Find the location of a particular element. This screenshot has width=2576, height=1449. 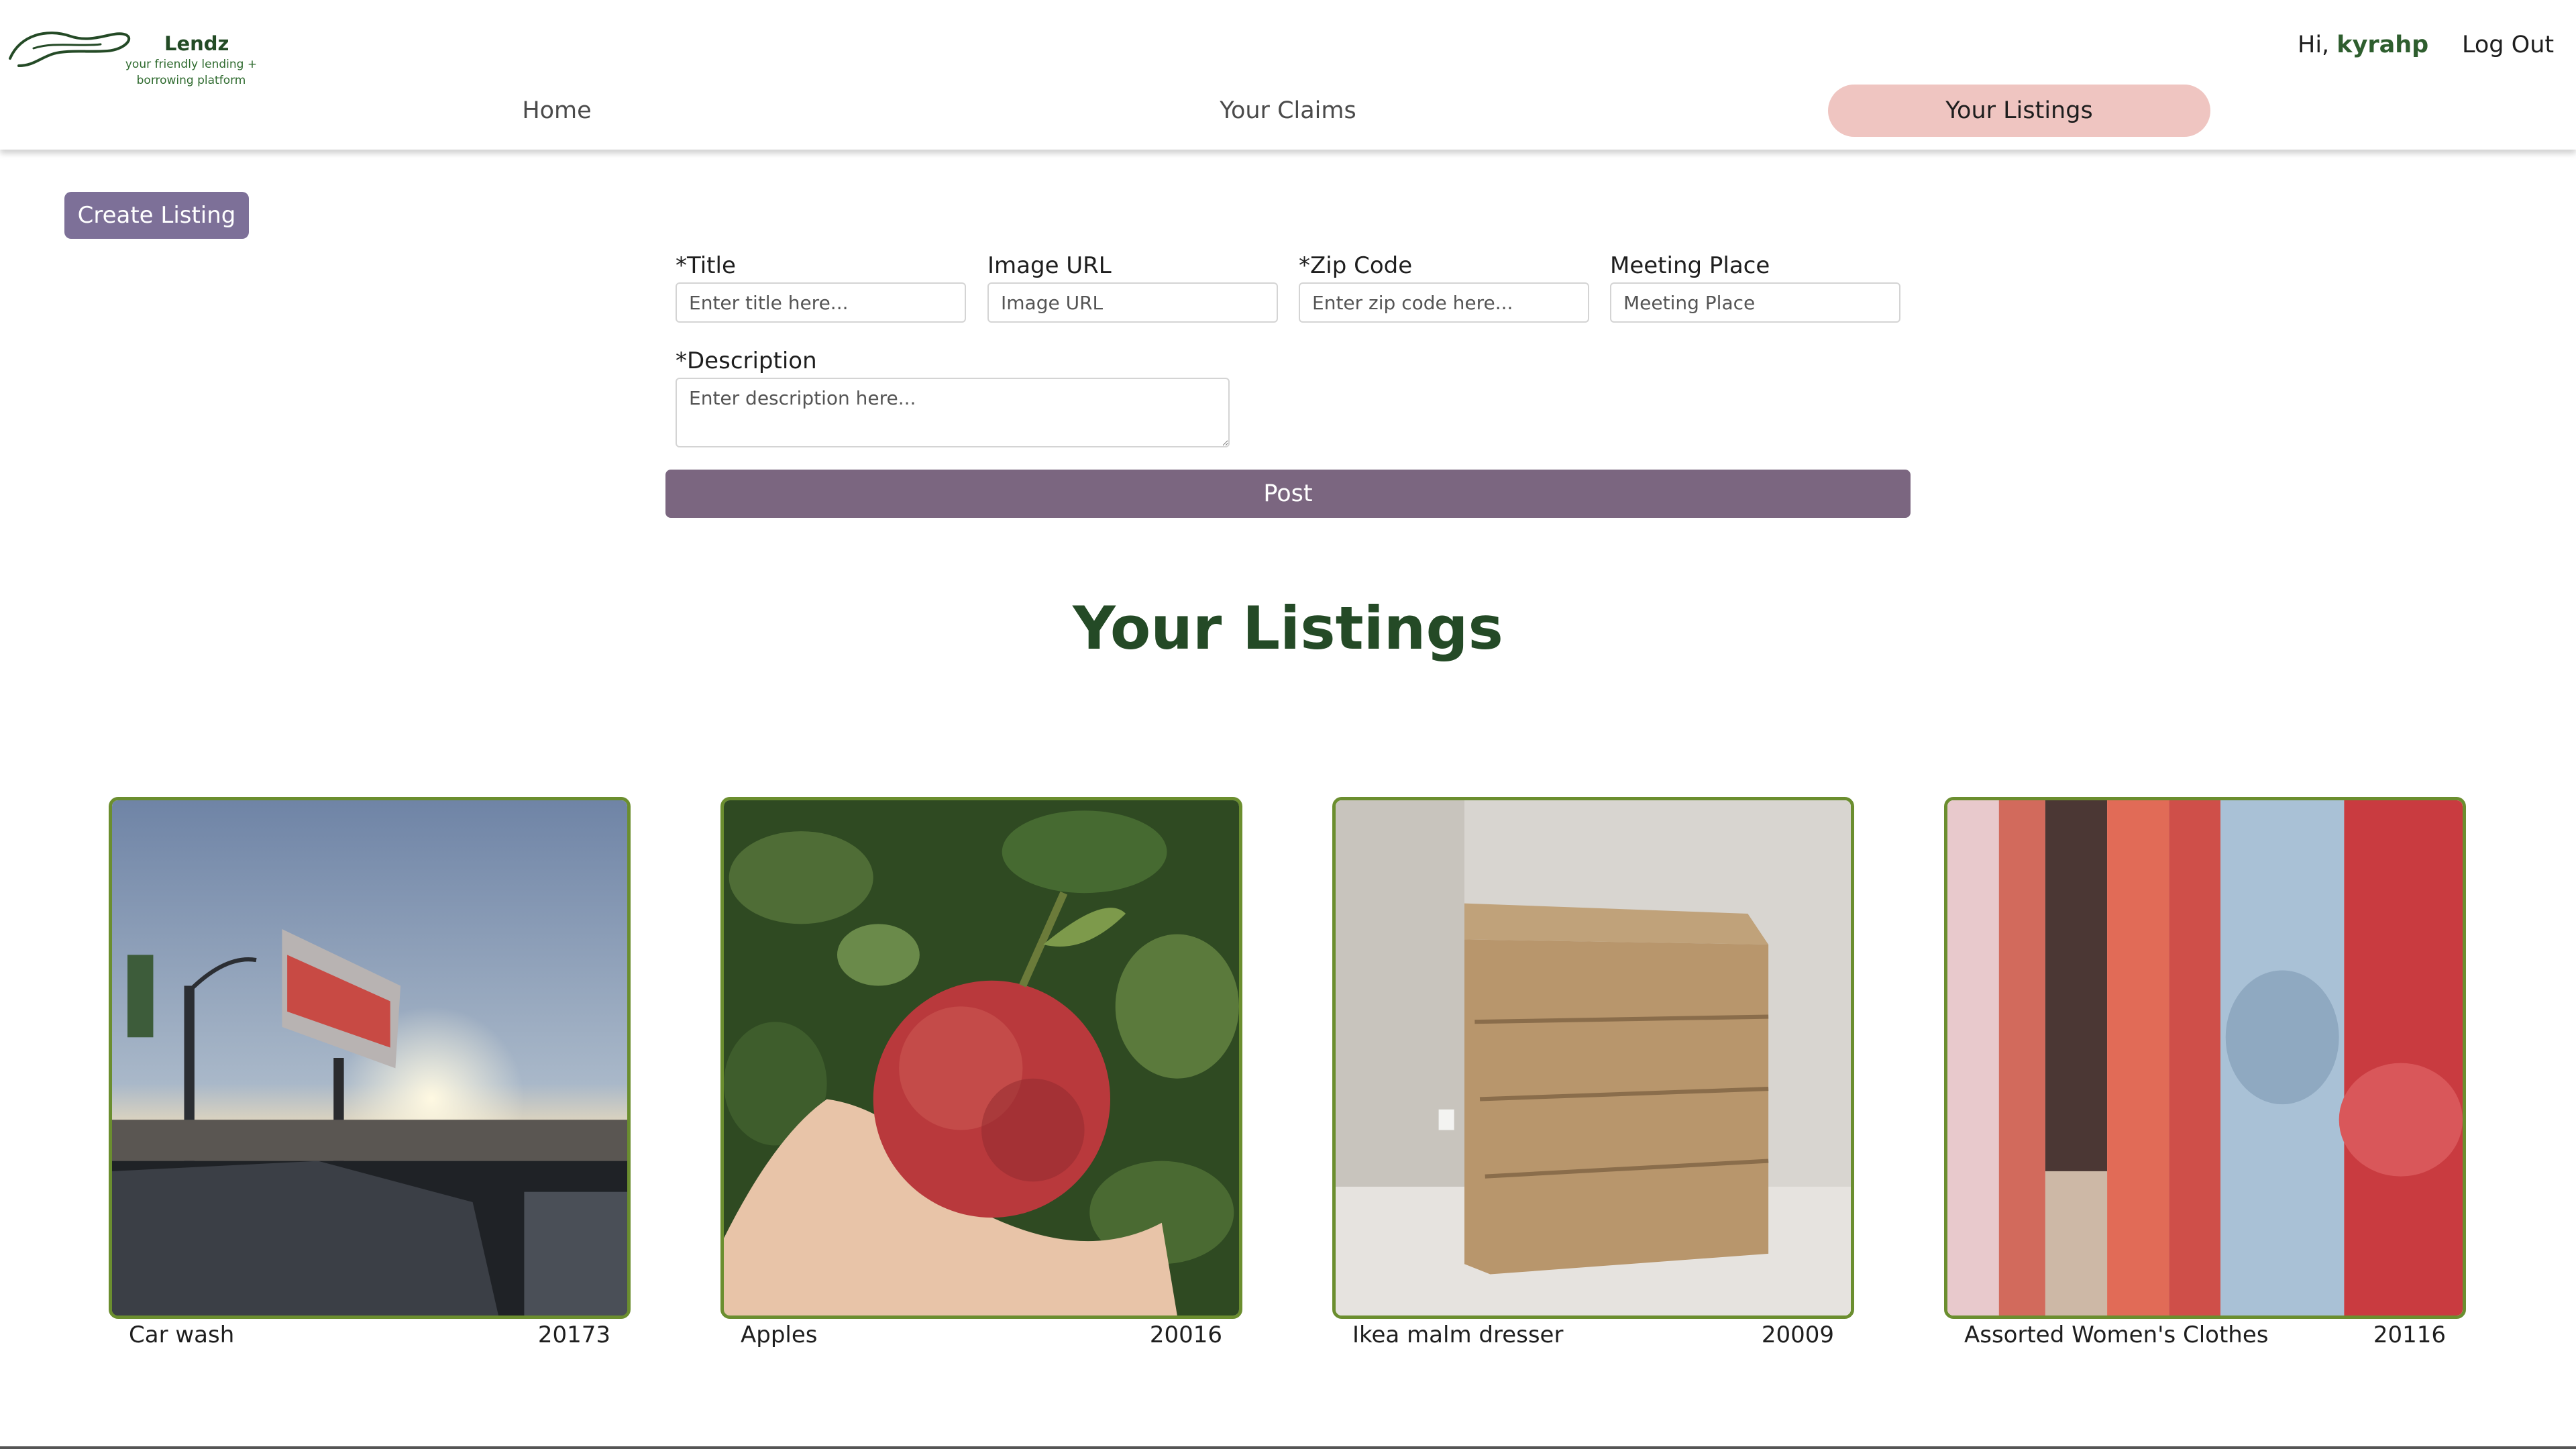

listing-card: Apples 20016 is located at coordinates (981, 1075).